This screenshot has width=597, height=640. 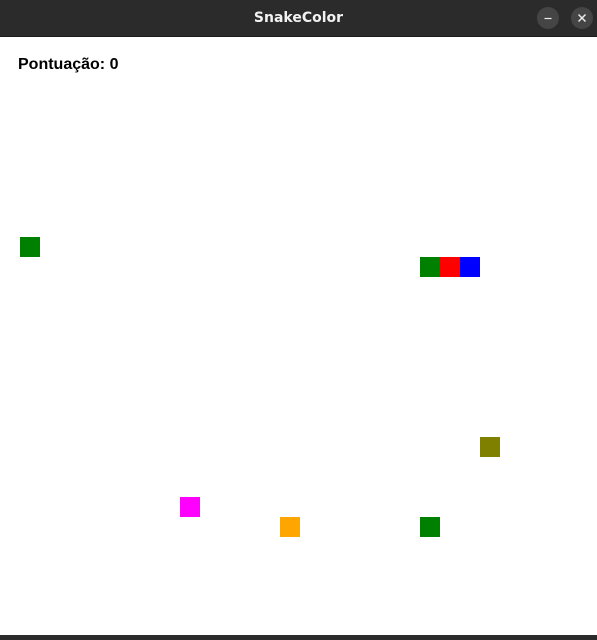 I want to click on snake-head, so click(x=430, y=267).